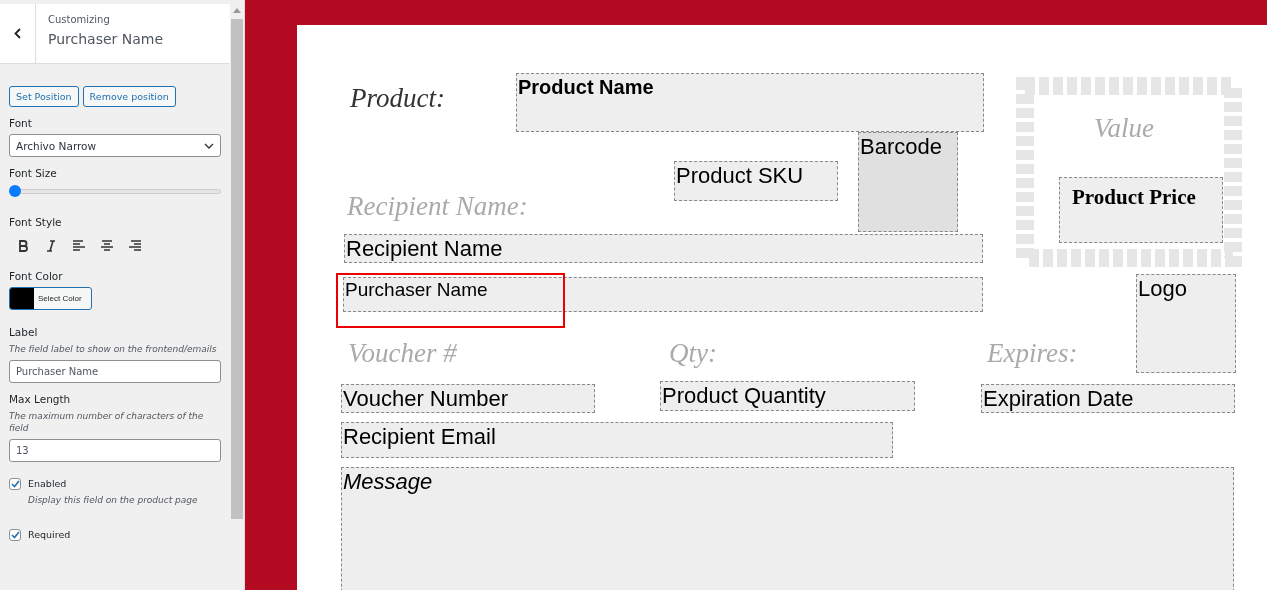 The height and width of the screenshot is (590, 1267). I want to click on align-center-button, so click(106, 245).